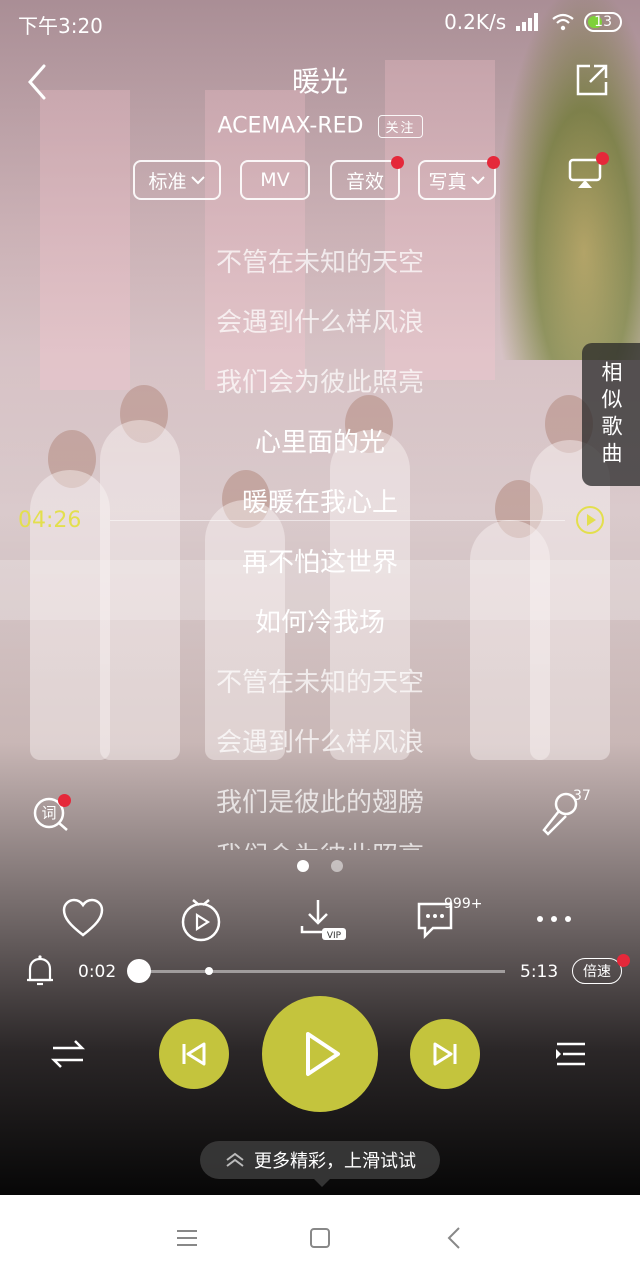  I want to click on lyric-line: 心里面的光, so click(319, 443).